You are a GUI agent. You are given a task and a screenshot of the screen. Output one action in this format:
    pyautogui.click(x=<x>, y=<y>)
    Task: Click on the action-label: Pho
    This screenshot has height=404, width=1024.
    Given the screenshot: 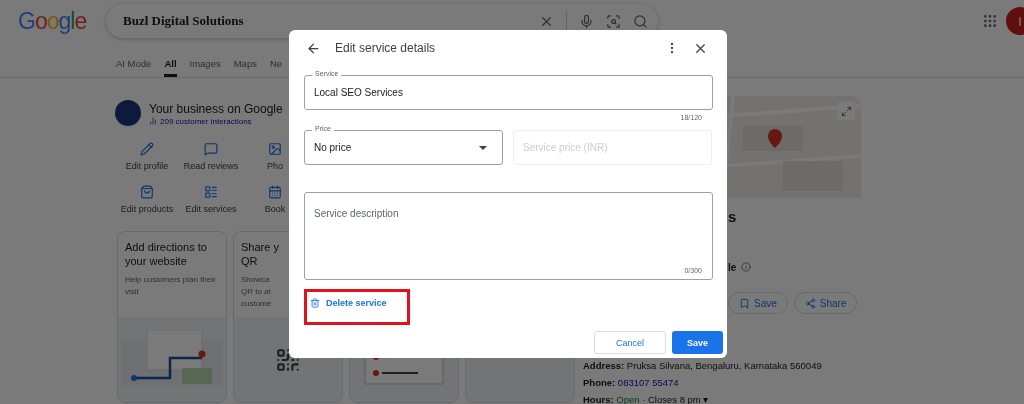 What is the action you would take?
    pyautogui.click(x=275, y=166)
    